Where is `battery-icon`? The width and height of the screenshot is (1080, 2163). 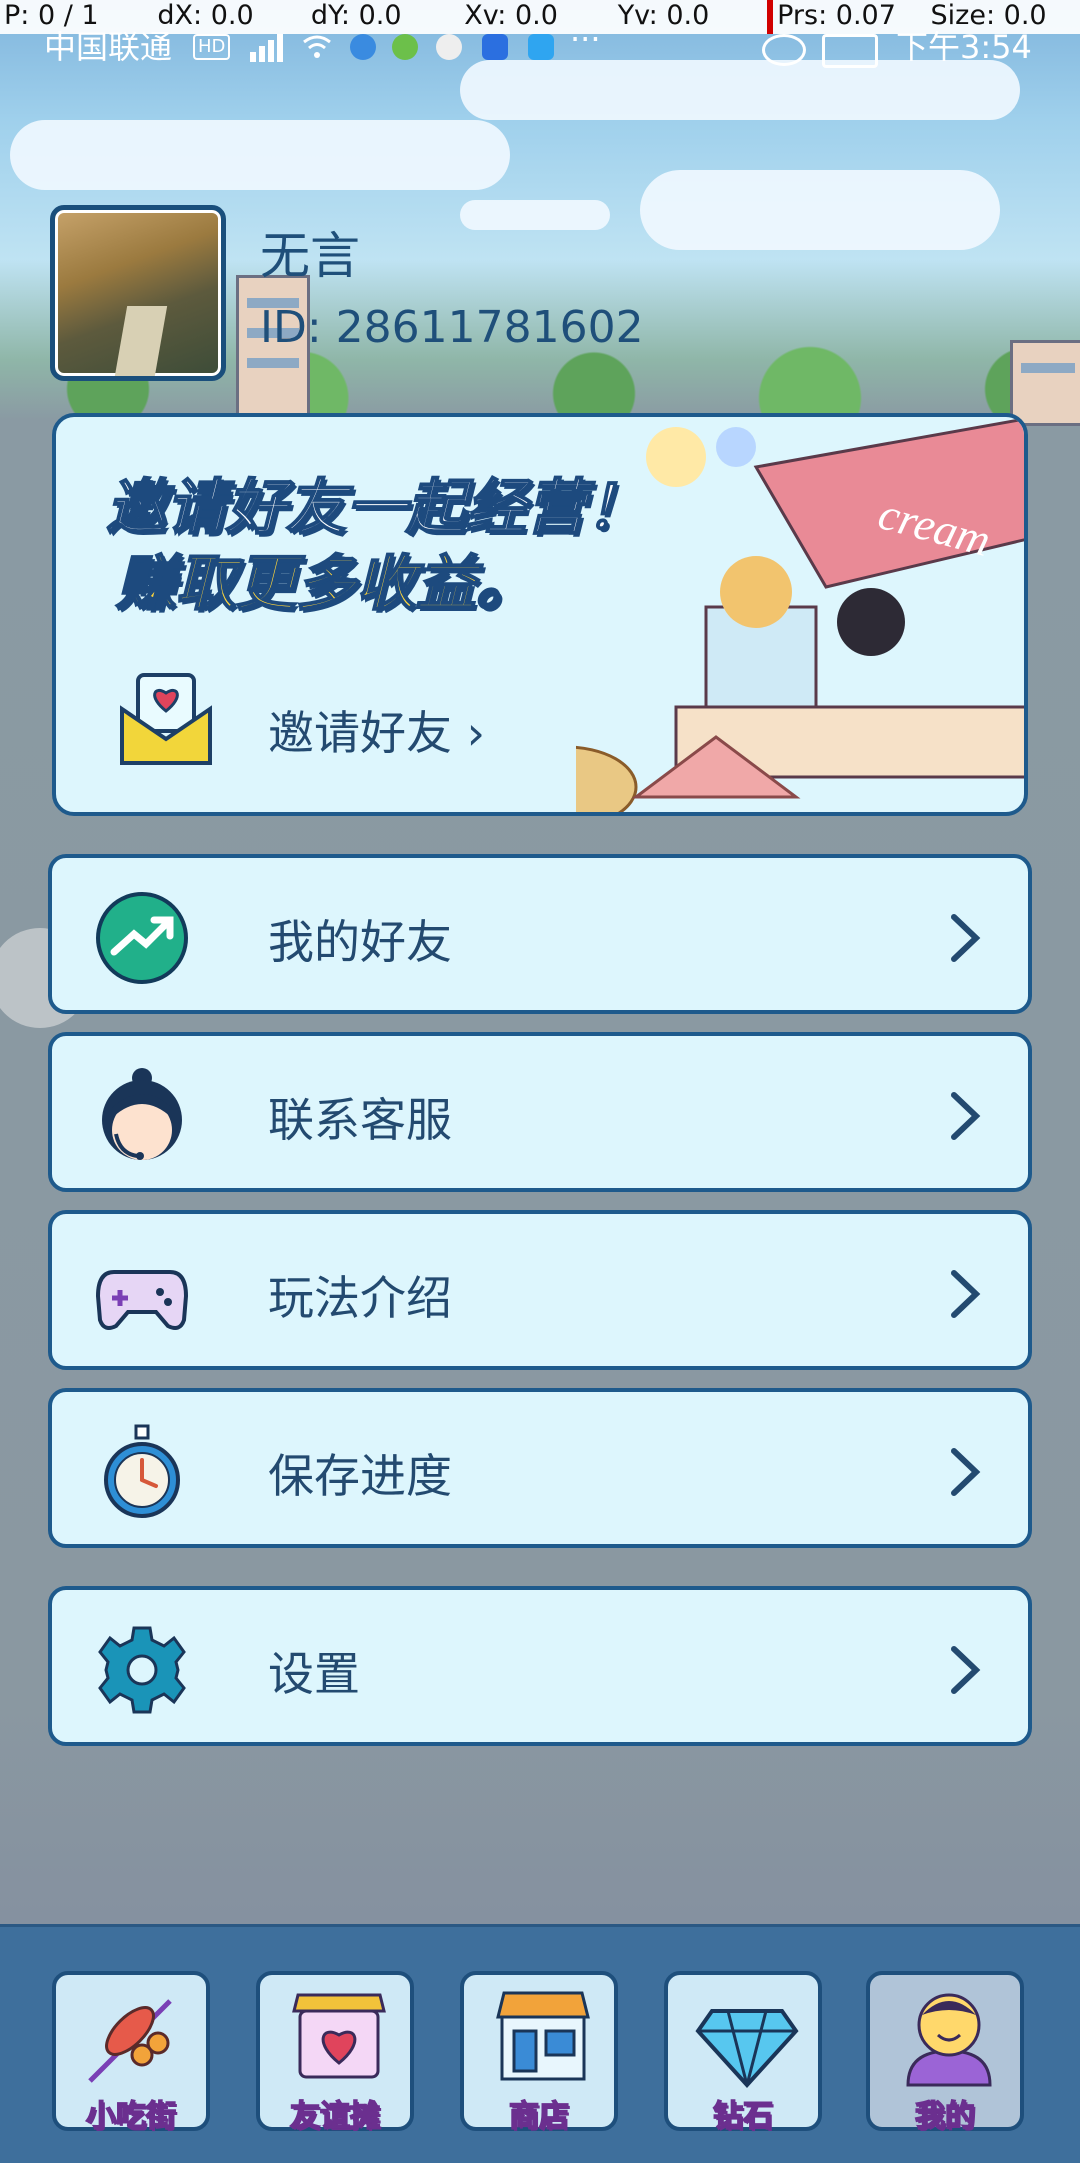 battery-icon is located at coordinates (850, 51).